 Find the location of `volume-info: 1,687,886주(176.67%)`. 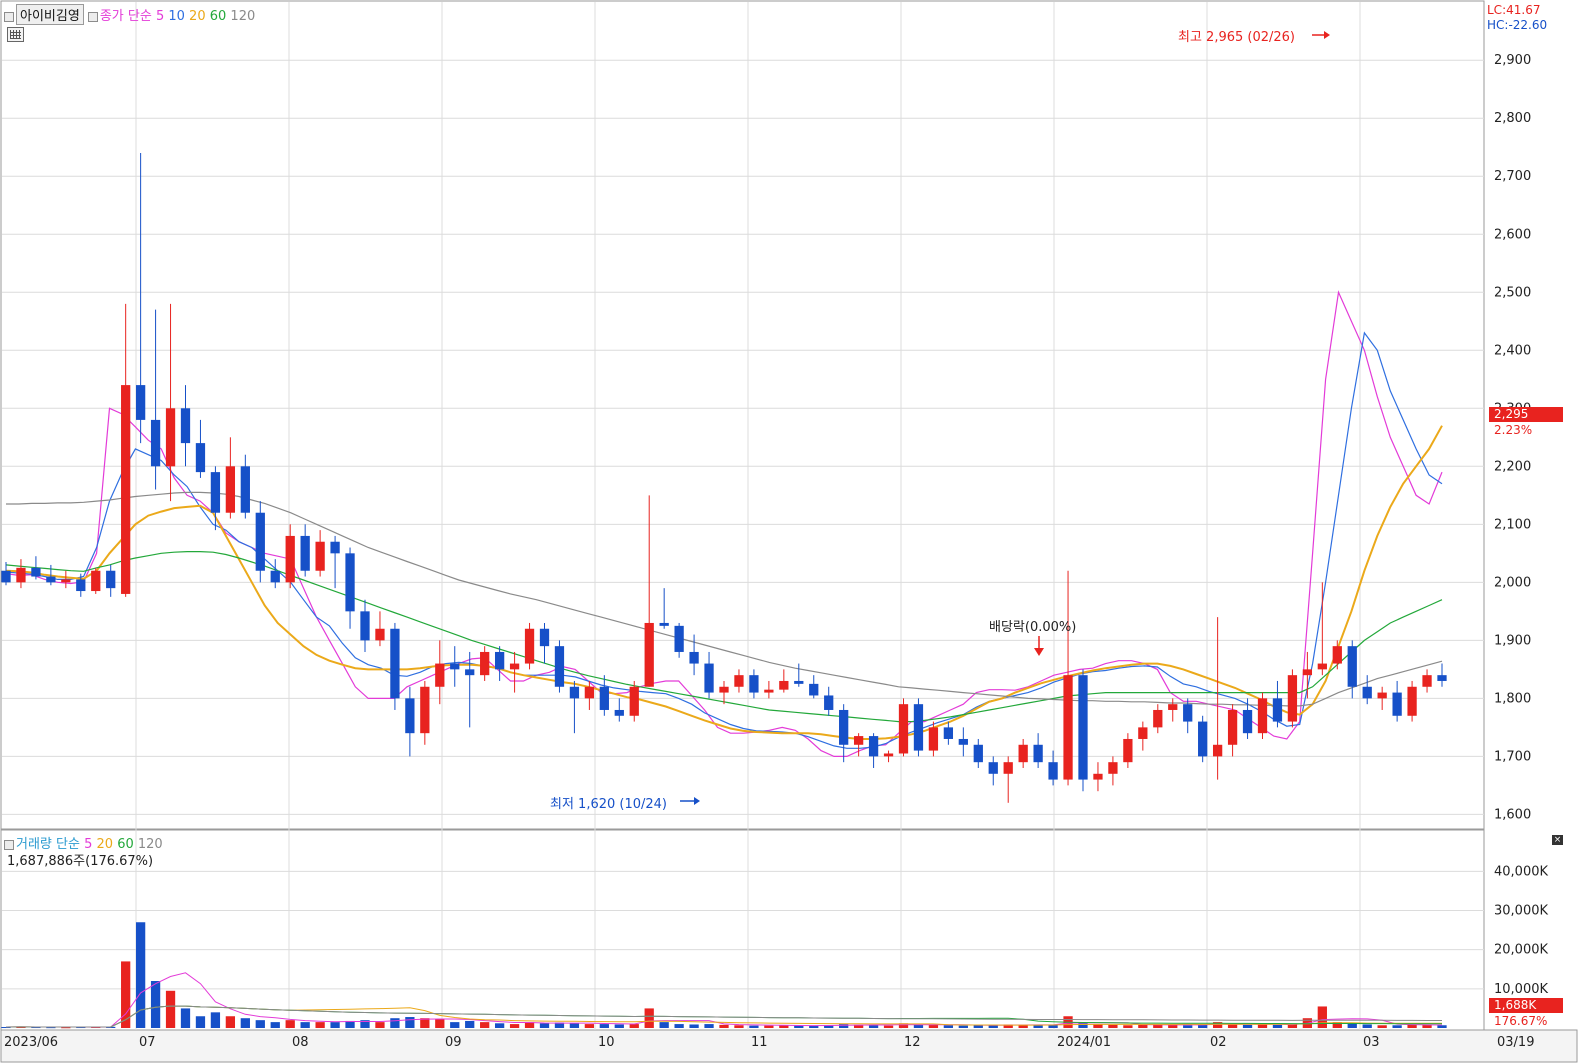

volume-info: 1,687,886주(176.67%) is located at coordinates (80, 861).